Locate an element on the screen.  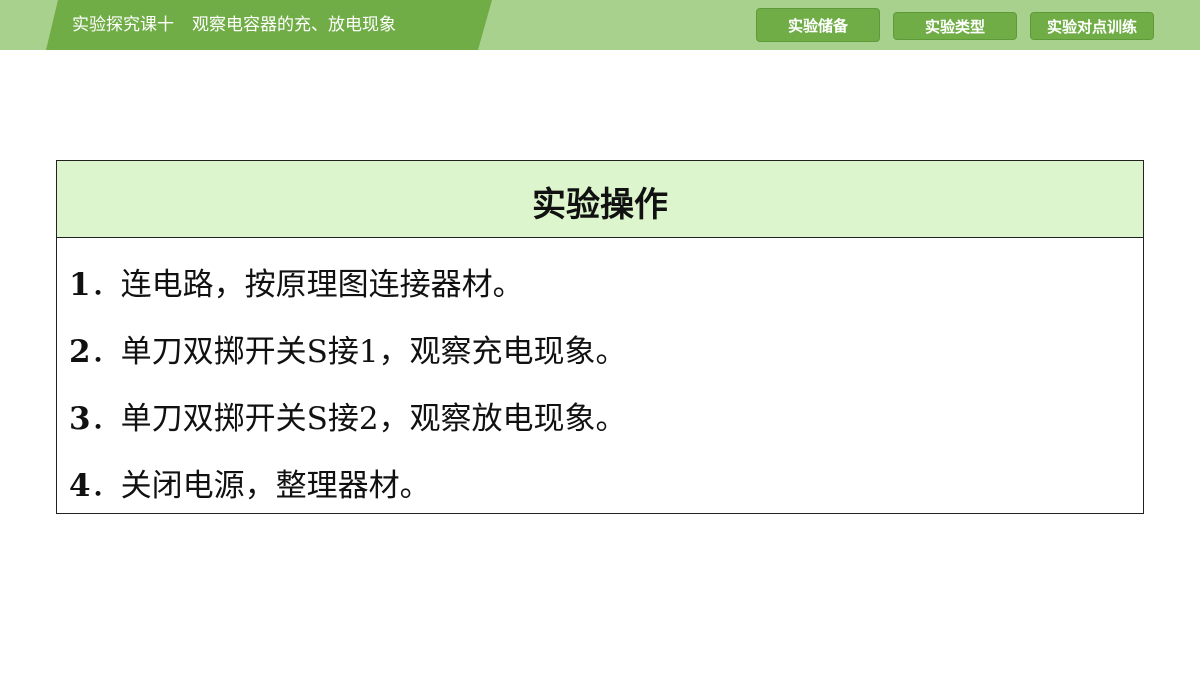
step-item: 2．单刀双掷开关S接1，观察充电现象。 is located at coordinates (348, 352).